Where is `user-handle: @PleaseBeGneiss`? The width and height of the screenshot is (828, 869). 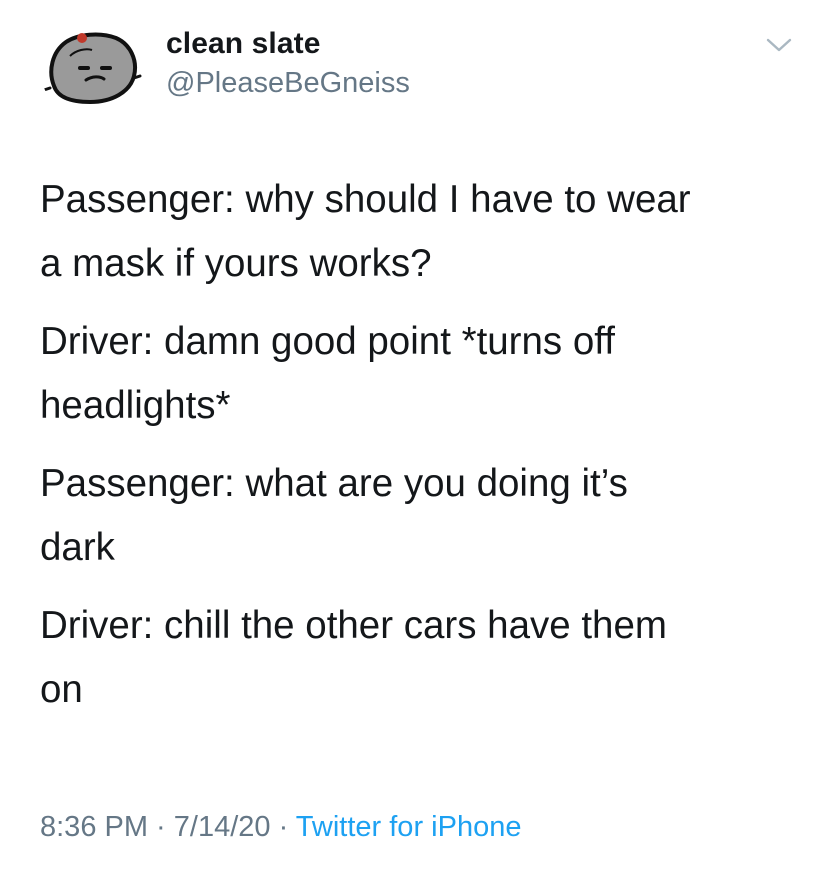
user-handle: @PleaseBeGneiss is located at coordinates (288, 83).